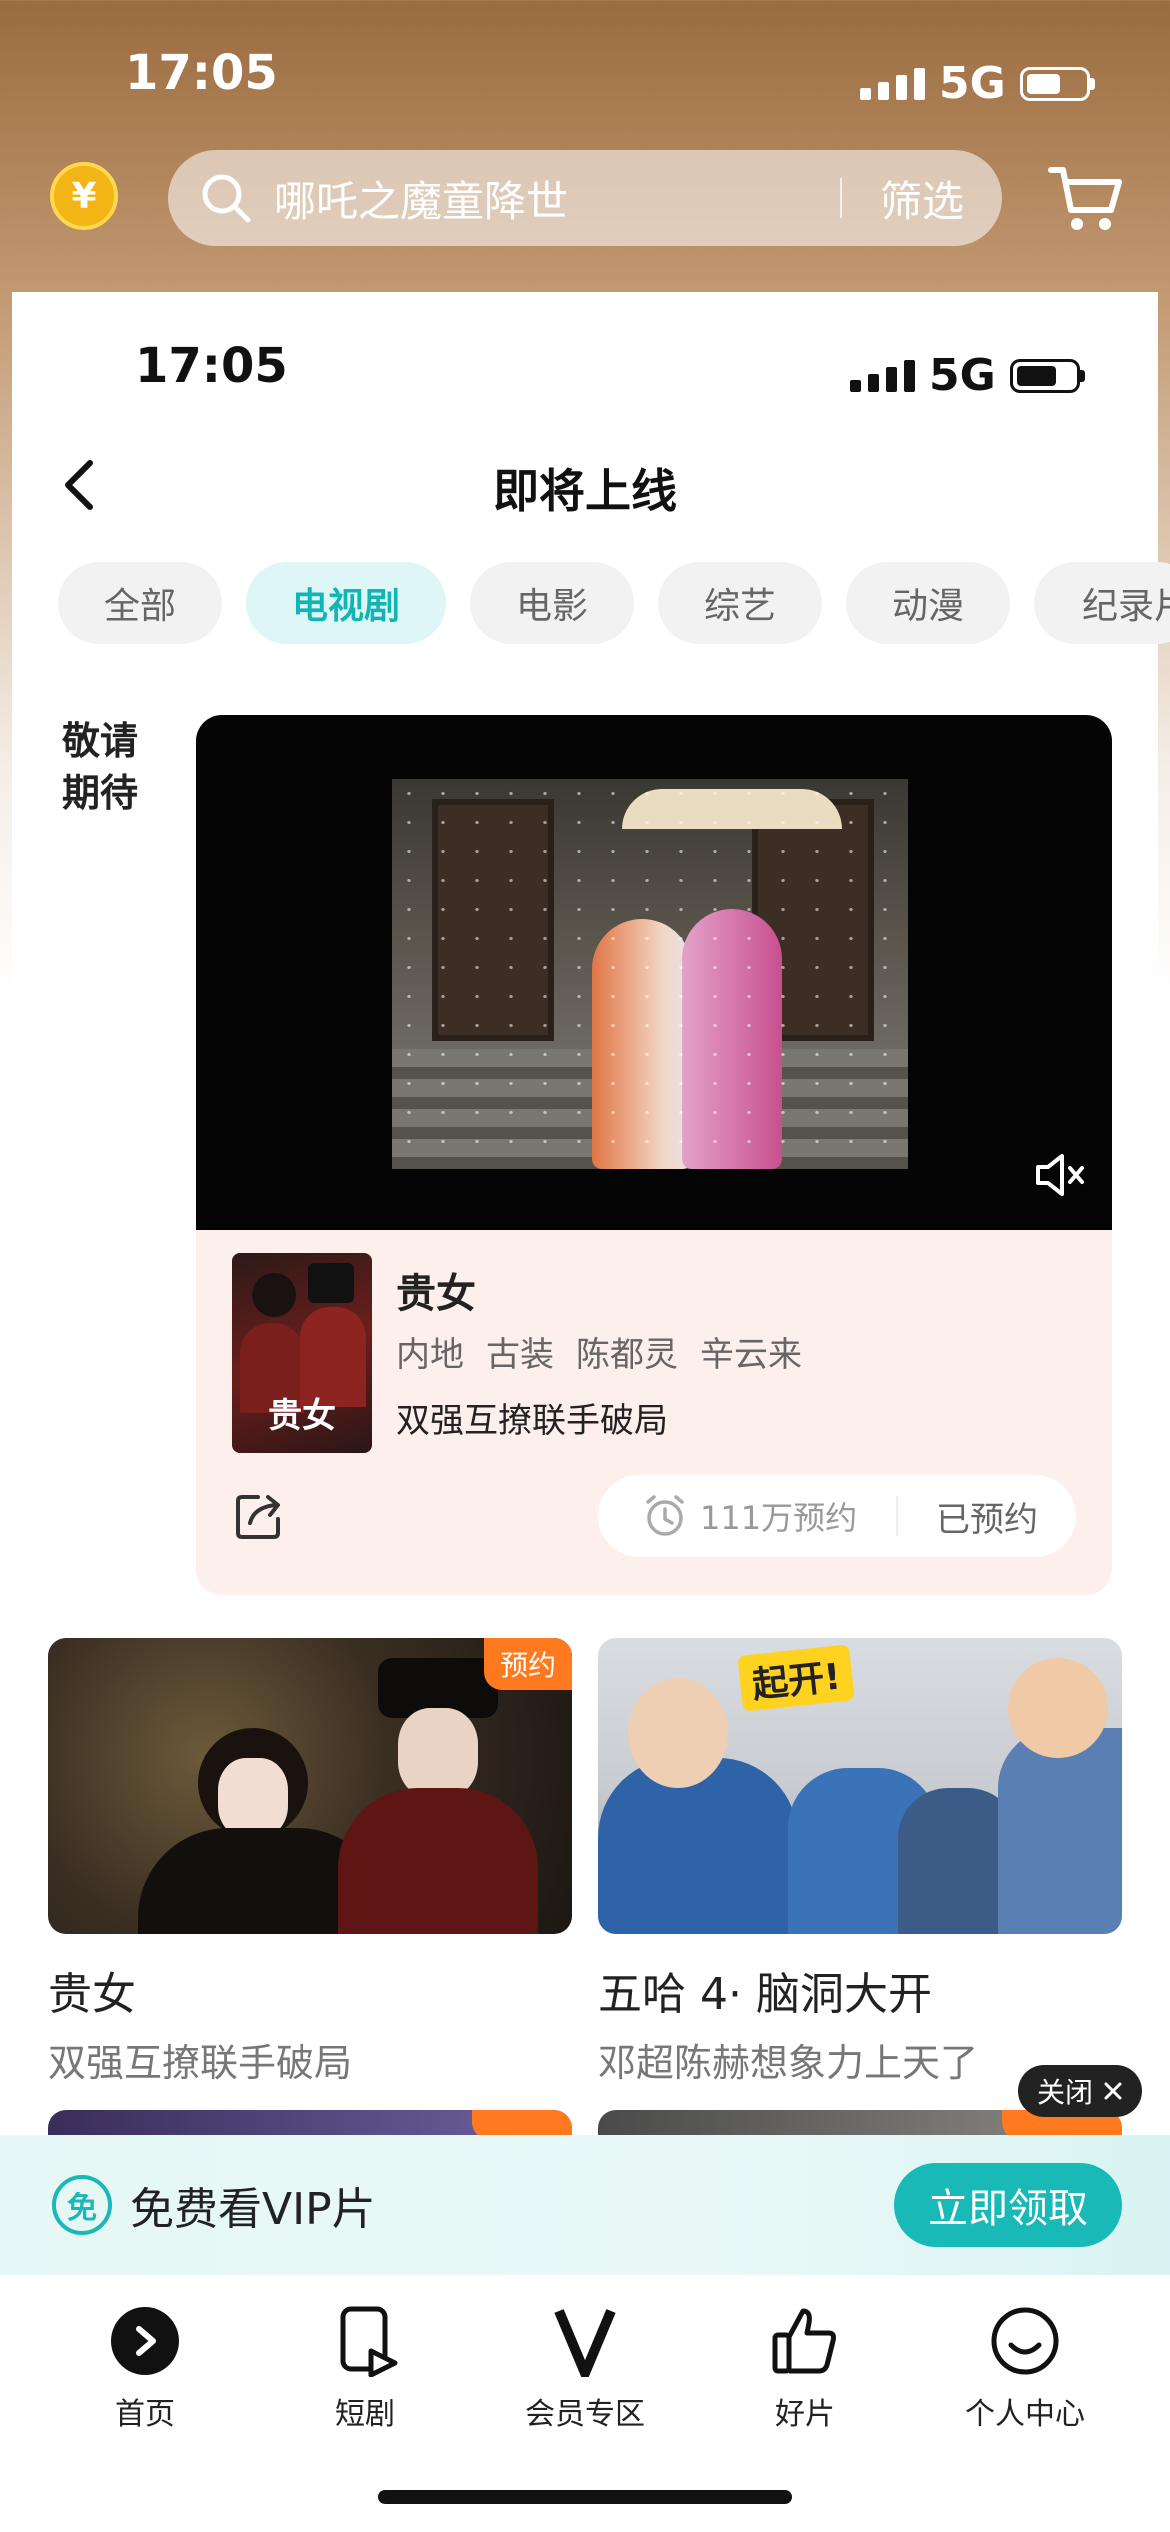  What do you see at coordinates (82, 2205) in the screenshot?
I see `free-badge-icon: 免` at bounding box center [82, 2205].